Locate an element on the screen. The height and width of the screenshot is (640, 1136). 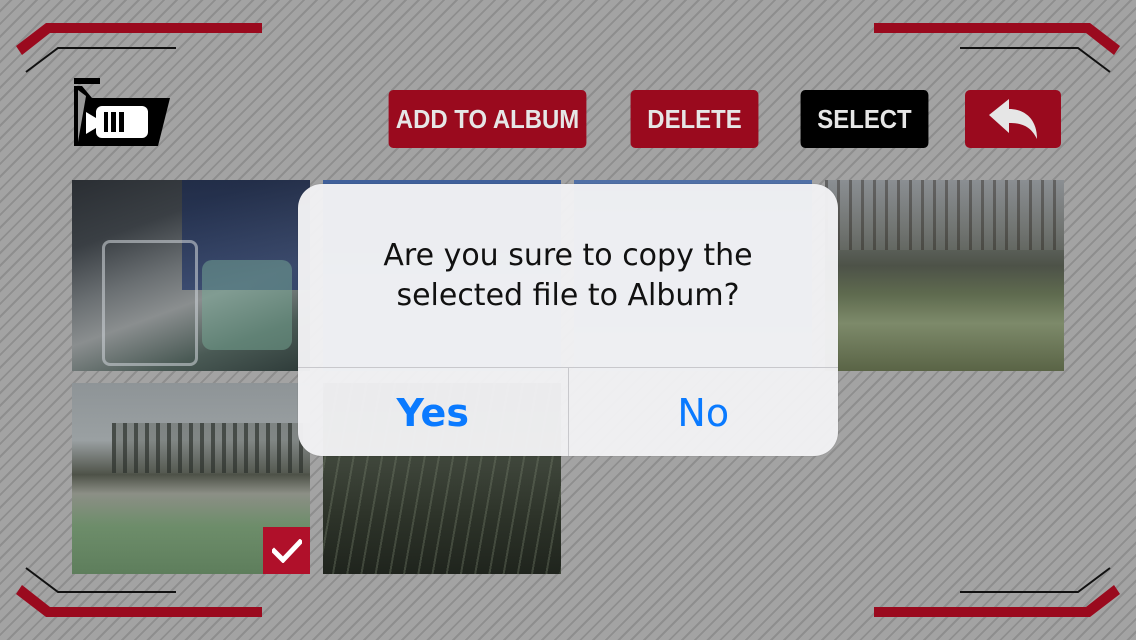
no-button: No is located at coordinates (703, 412).